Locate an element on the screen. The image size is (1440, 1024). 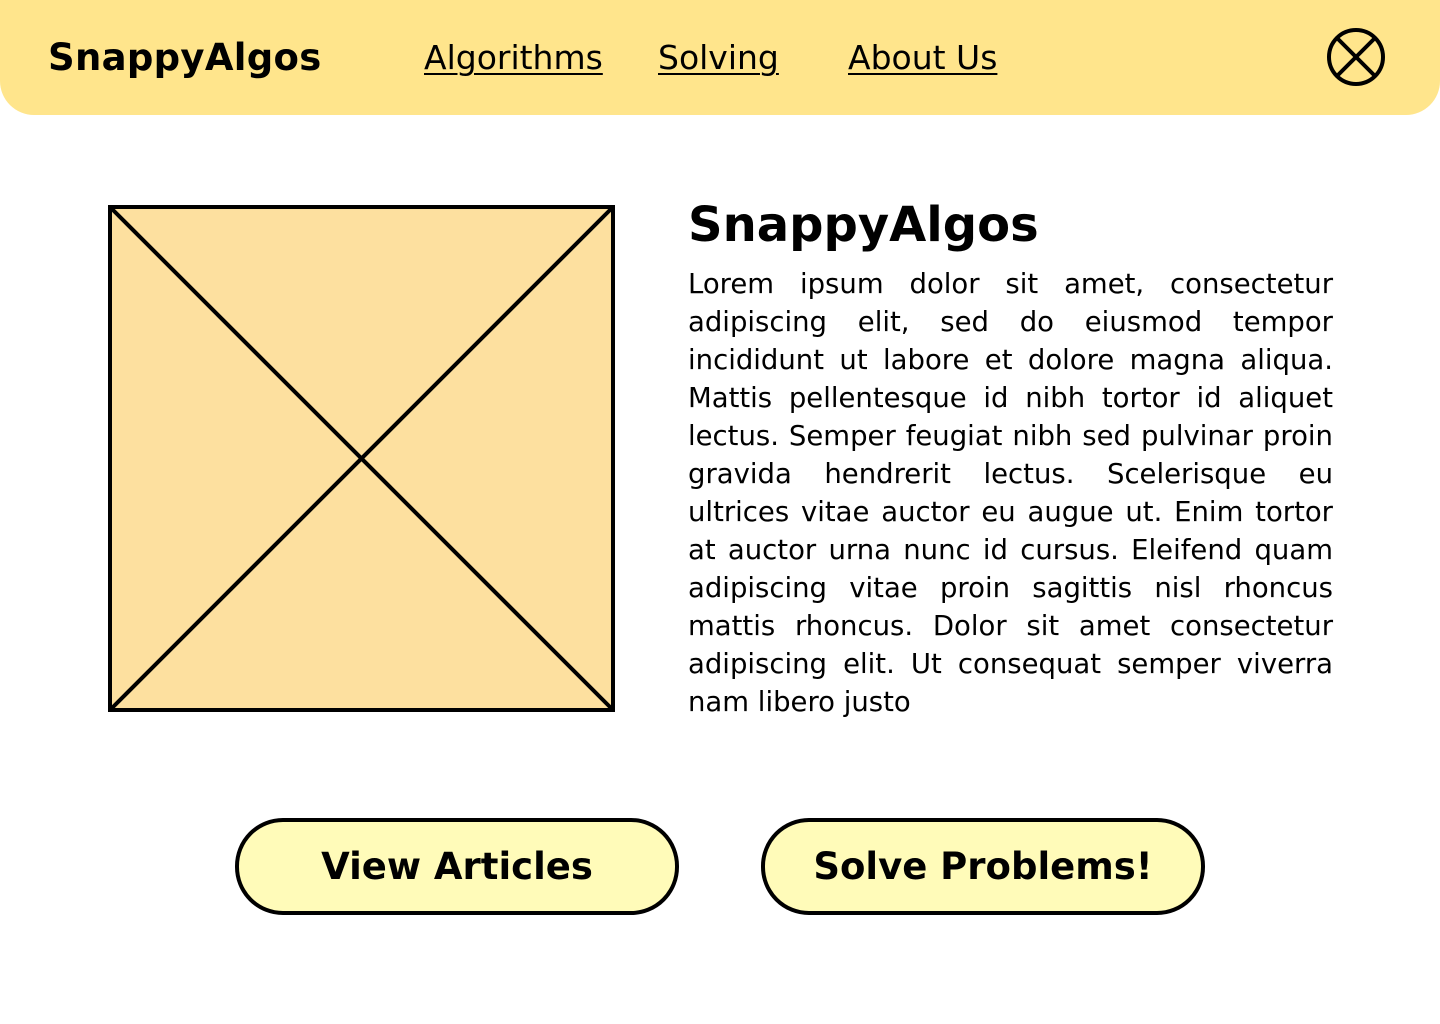
nav-link-algorithms: Algorithms is located at coordinates (513, 58).